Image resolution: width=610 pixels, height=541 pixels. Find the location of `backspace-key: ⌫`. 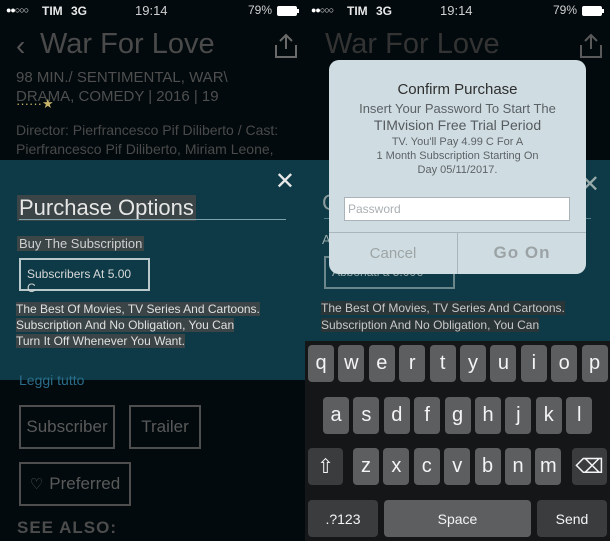

backspace-key: ⌫ is located at coordinates (589, 466).